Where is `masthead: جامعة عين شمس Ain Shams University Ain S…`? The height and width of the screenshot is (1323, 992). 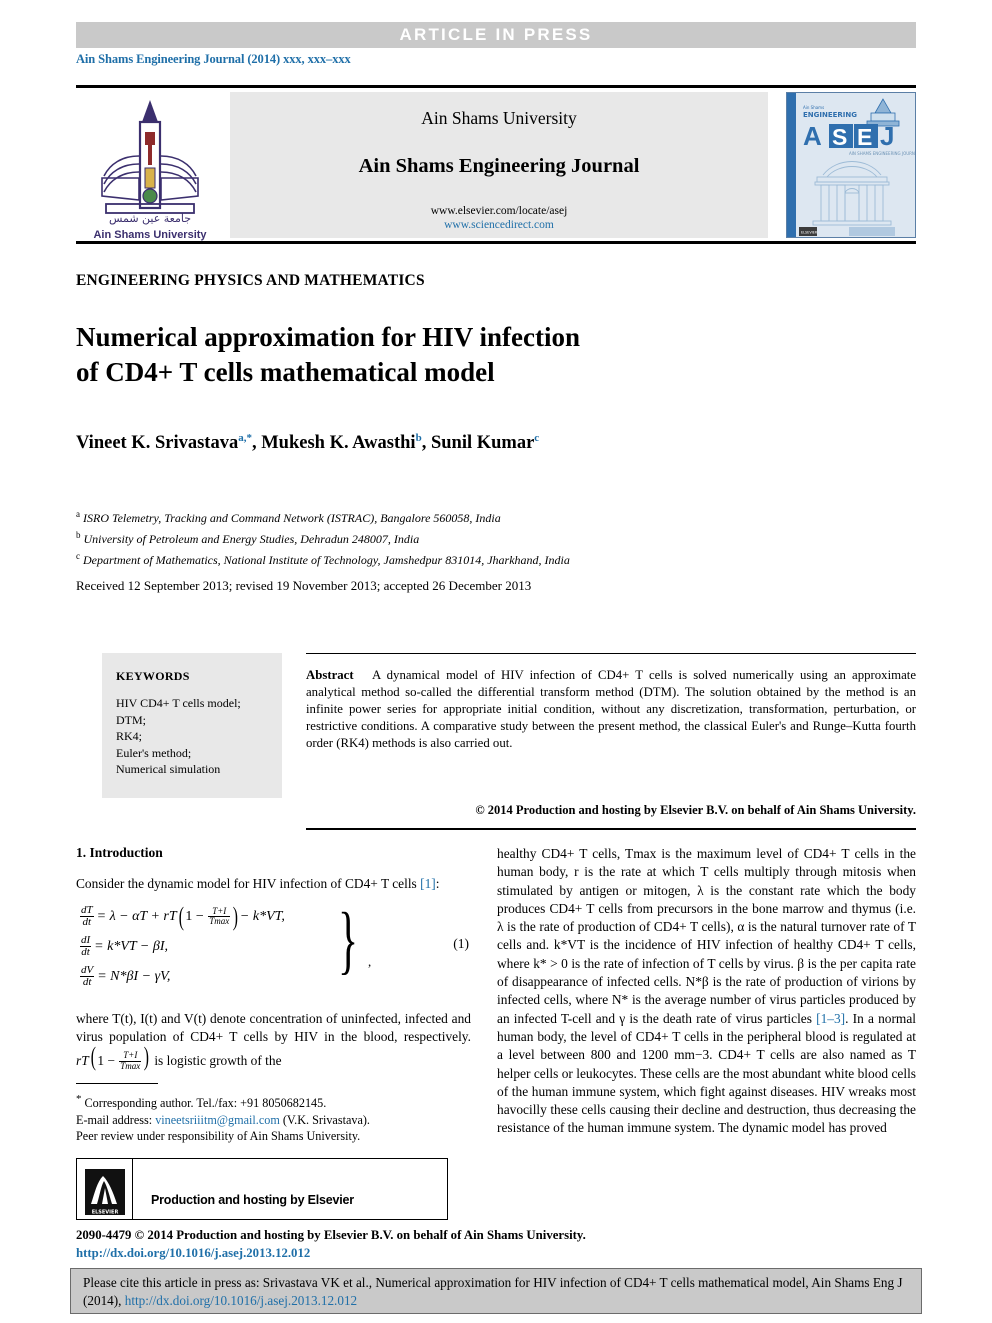 masthead: جامعة عين شمس Ain Shams University Ain S… is located at coordinates (496, 165).